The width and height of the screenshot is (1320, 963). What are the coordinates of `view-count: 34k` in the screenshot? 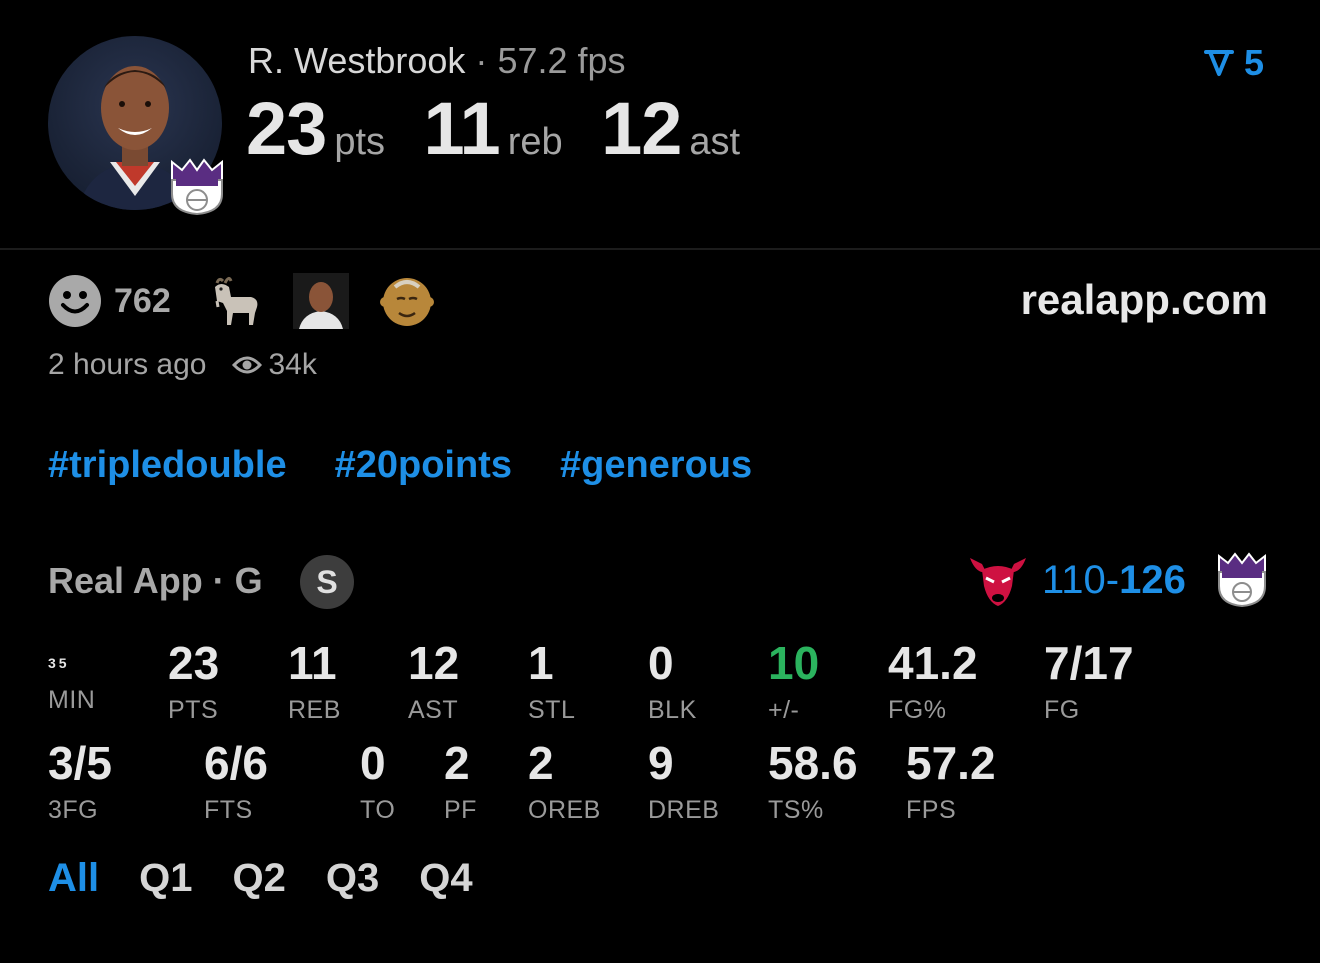 It's located at (292, 364).